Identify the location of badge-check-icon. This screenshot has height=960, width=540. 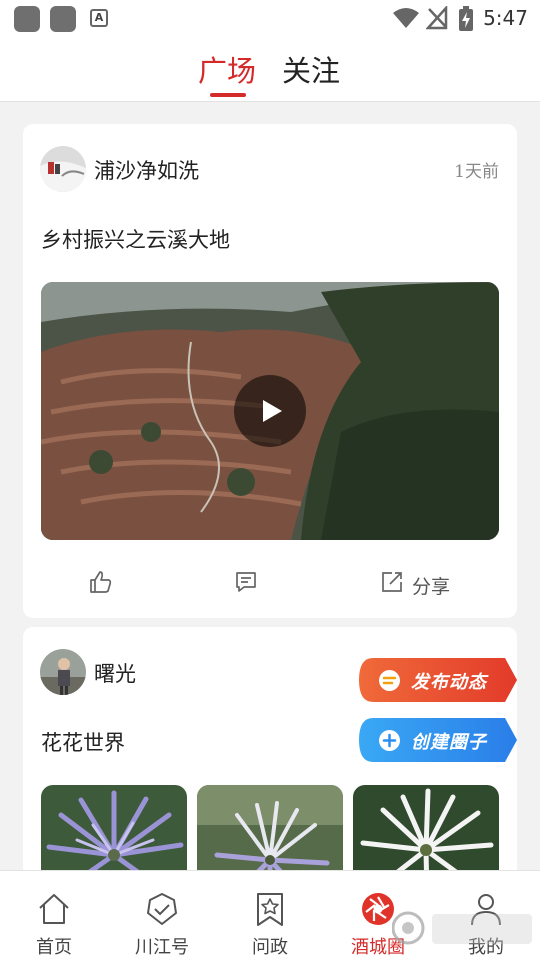
(162, 909).